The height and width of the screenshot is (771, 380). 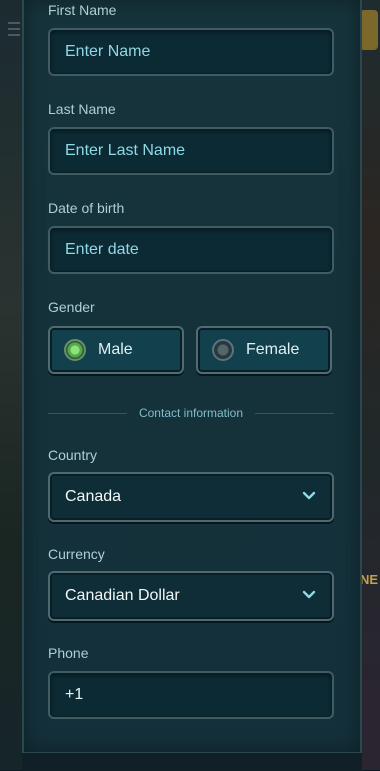 What do you see at coordinates (122, 595) in the screenshot?
I see `currency-value: Canadian Dollar` at bounding box center [122, 595].